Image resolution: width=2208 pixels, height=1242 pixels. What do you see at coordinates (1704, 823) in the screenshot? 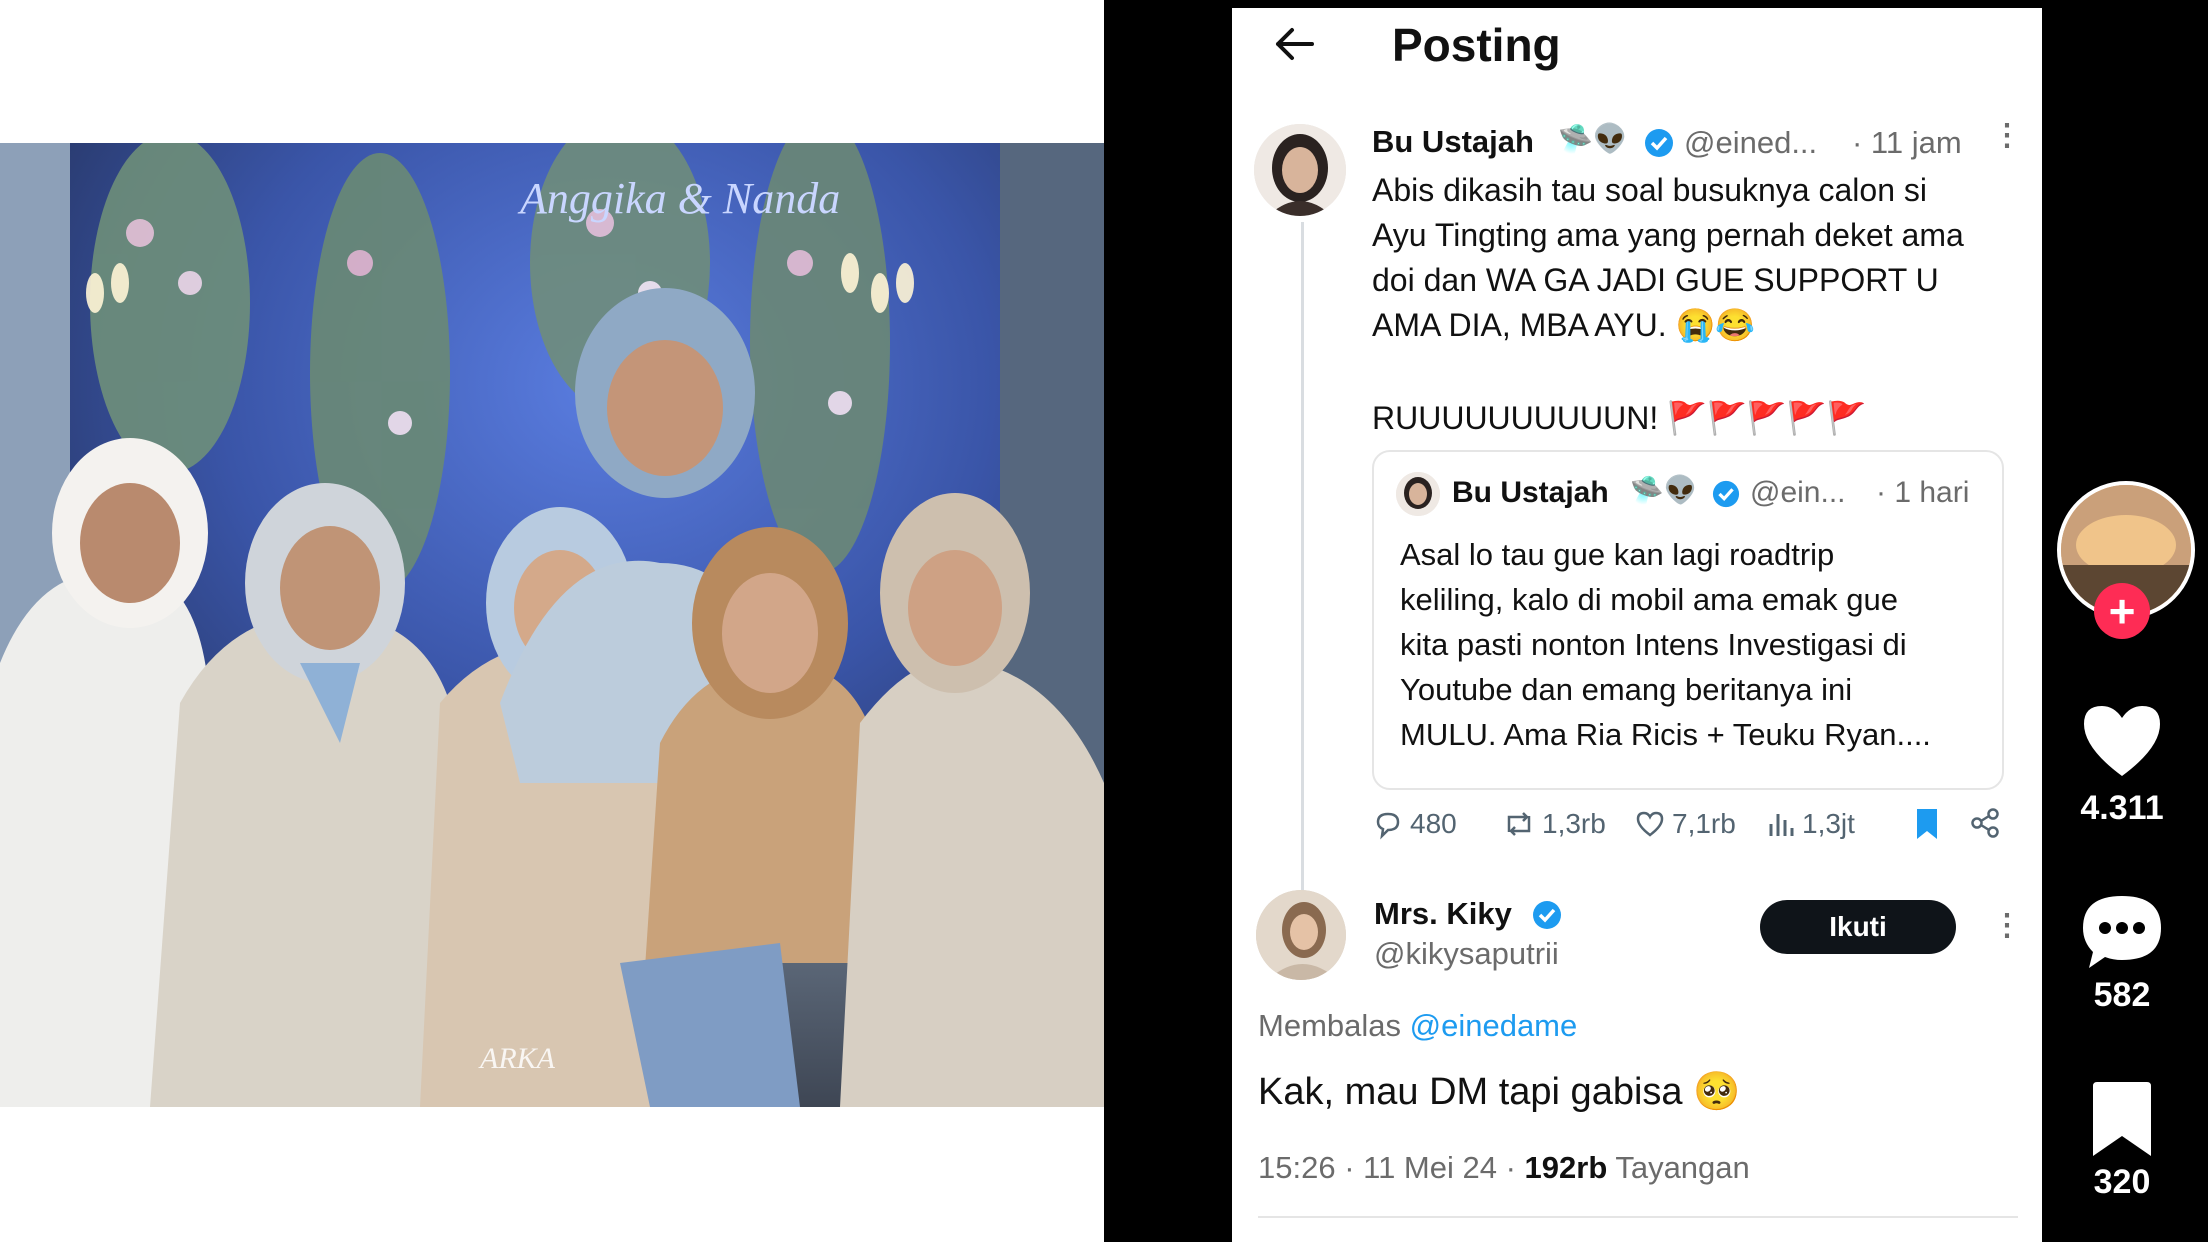
I see `like-count: 7,1rb` at bounding box center [1704, 823].